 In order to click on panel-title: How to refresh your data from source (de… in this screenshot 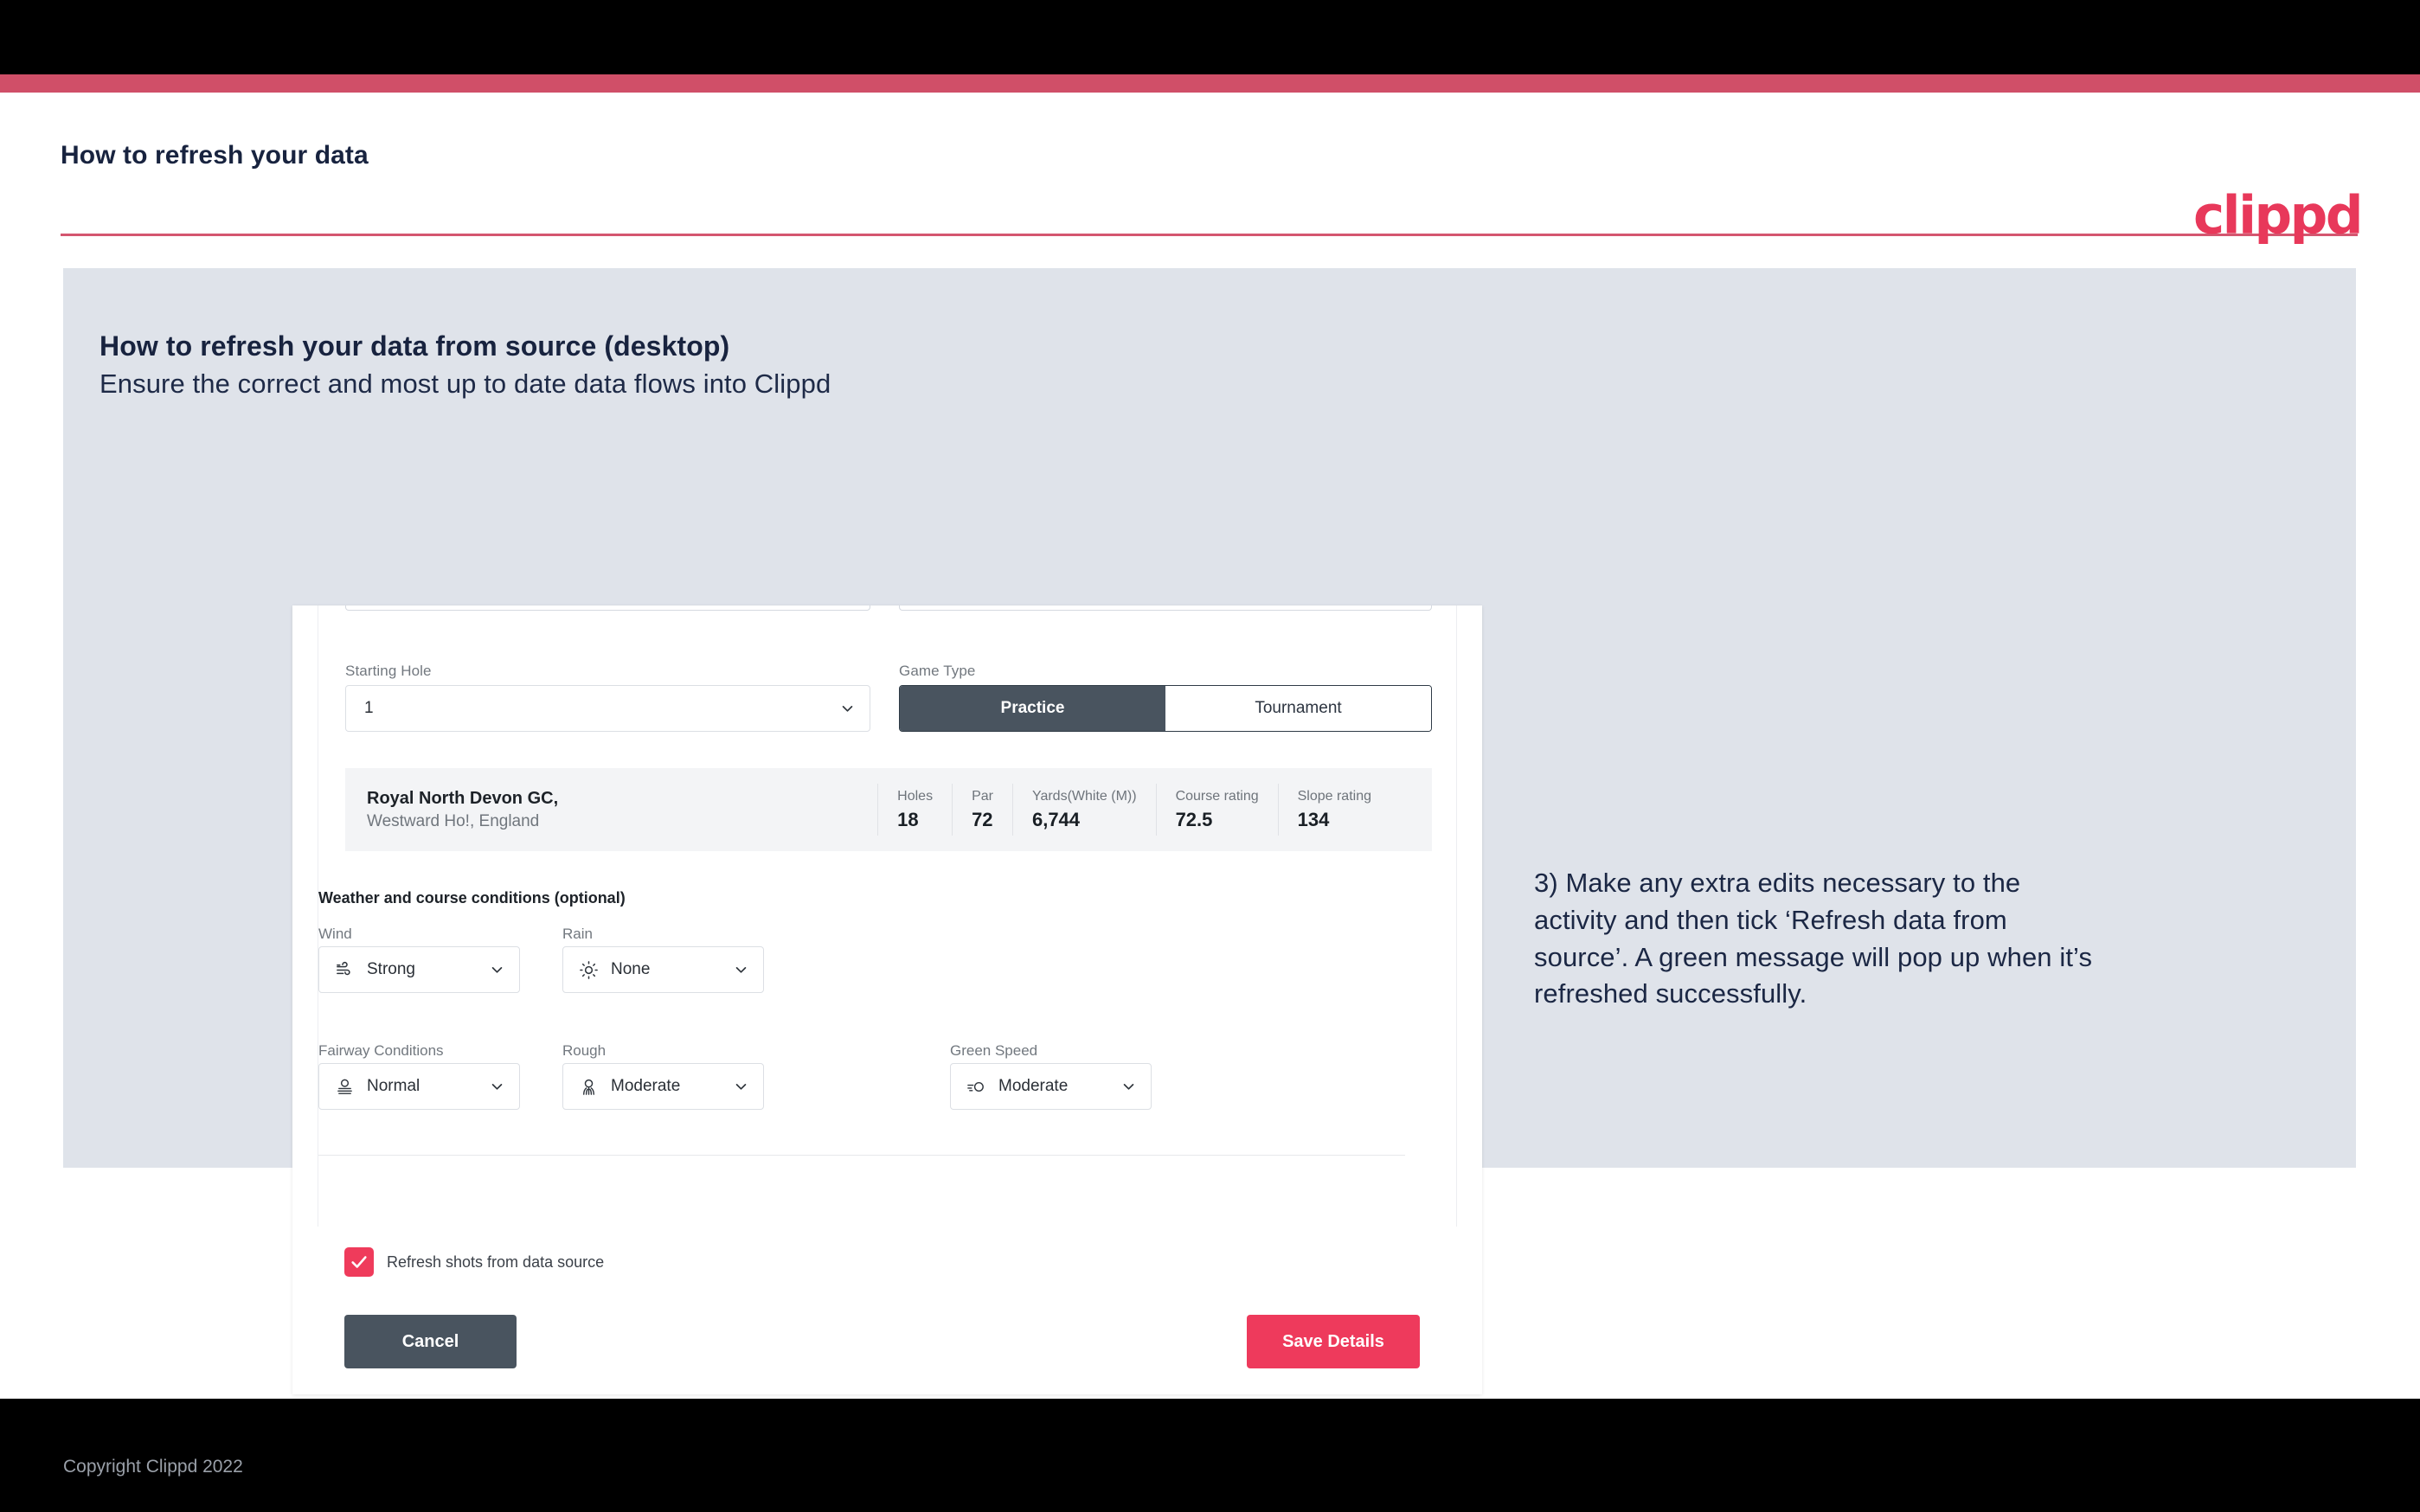, I will do `click(414, 346)`.